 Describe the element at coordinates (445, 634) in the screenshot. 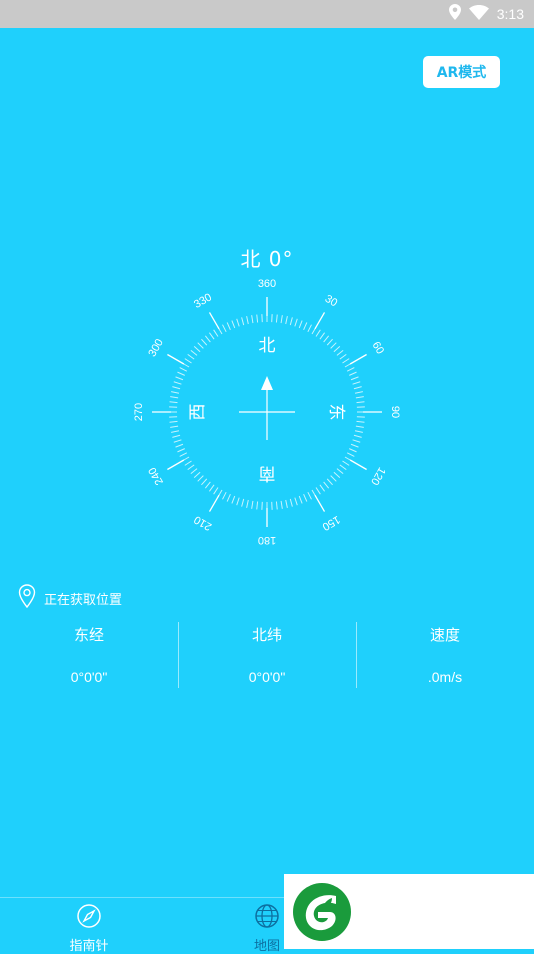

I see `stat-label: 速度` at that location.